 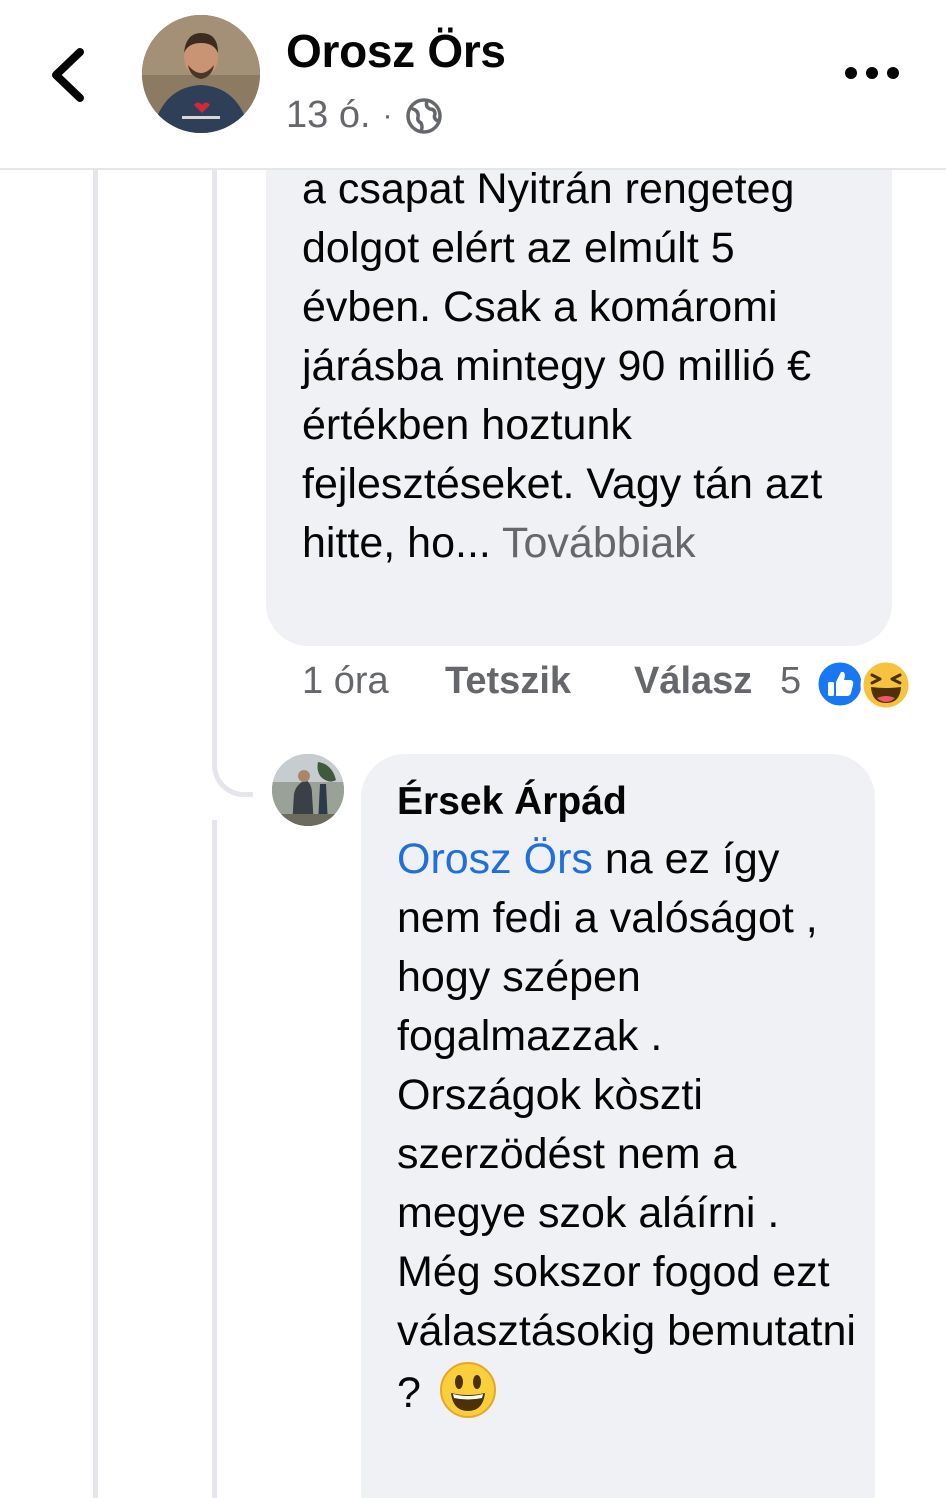 What do you see at coordinates (512, 802) in the screenshot?
I see `reply-author: Érsek Árpád` at bounding box center [512, 802].